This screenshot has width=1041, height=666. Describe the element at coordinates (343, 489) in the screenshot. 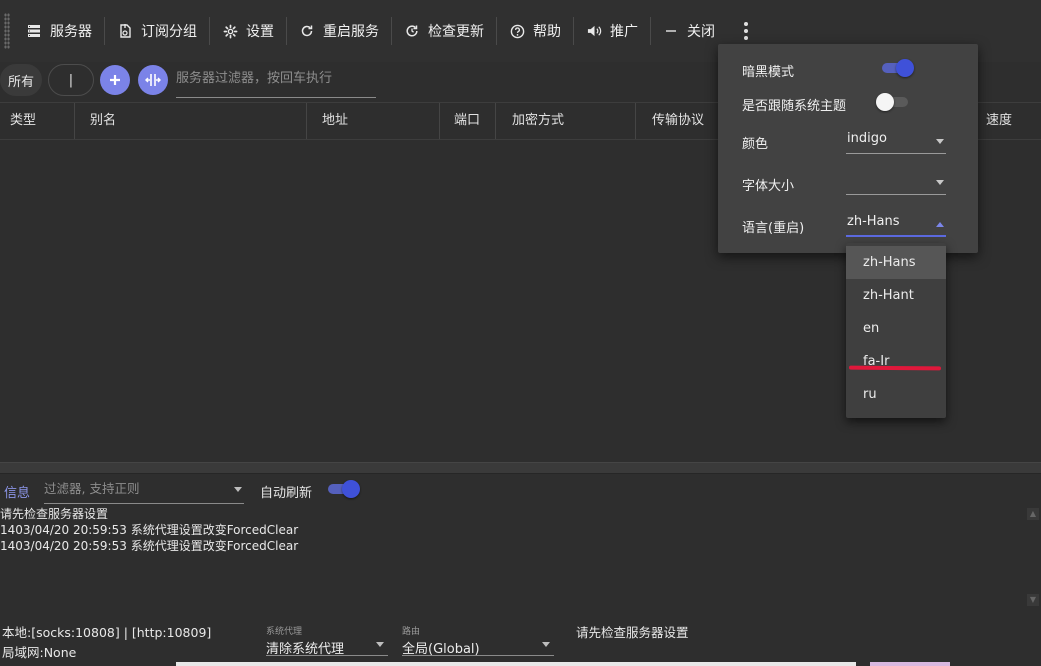

I see `auto-refresh-toggle` at that location.